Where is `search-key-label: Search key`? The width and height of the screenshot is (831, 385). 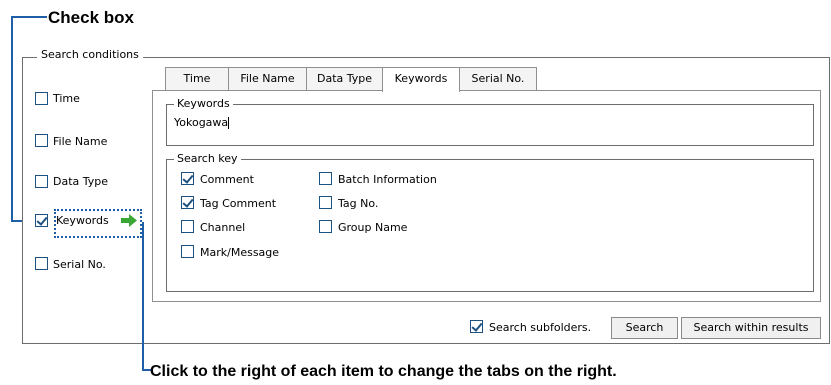 search-key-label: Search key is located at coordinates (207, 158).